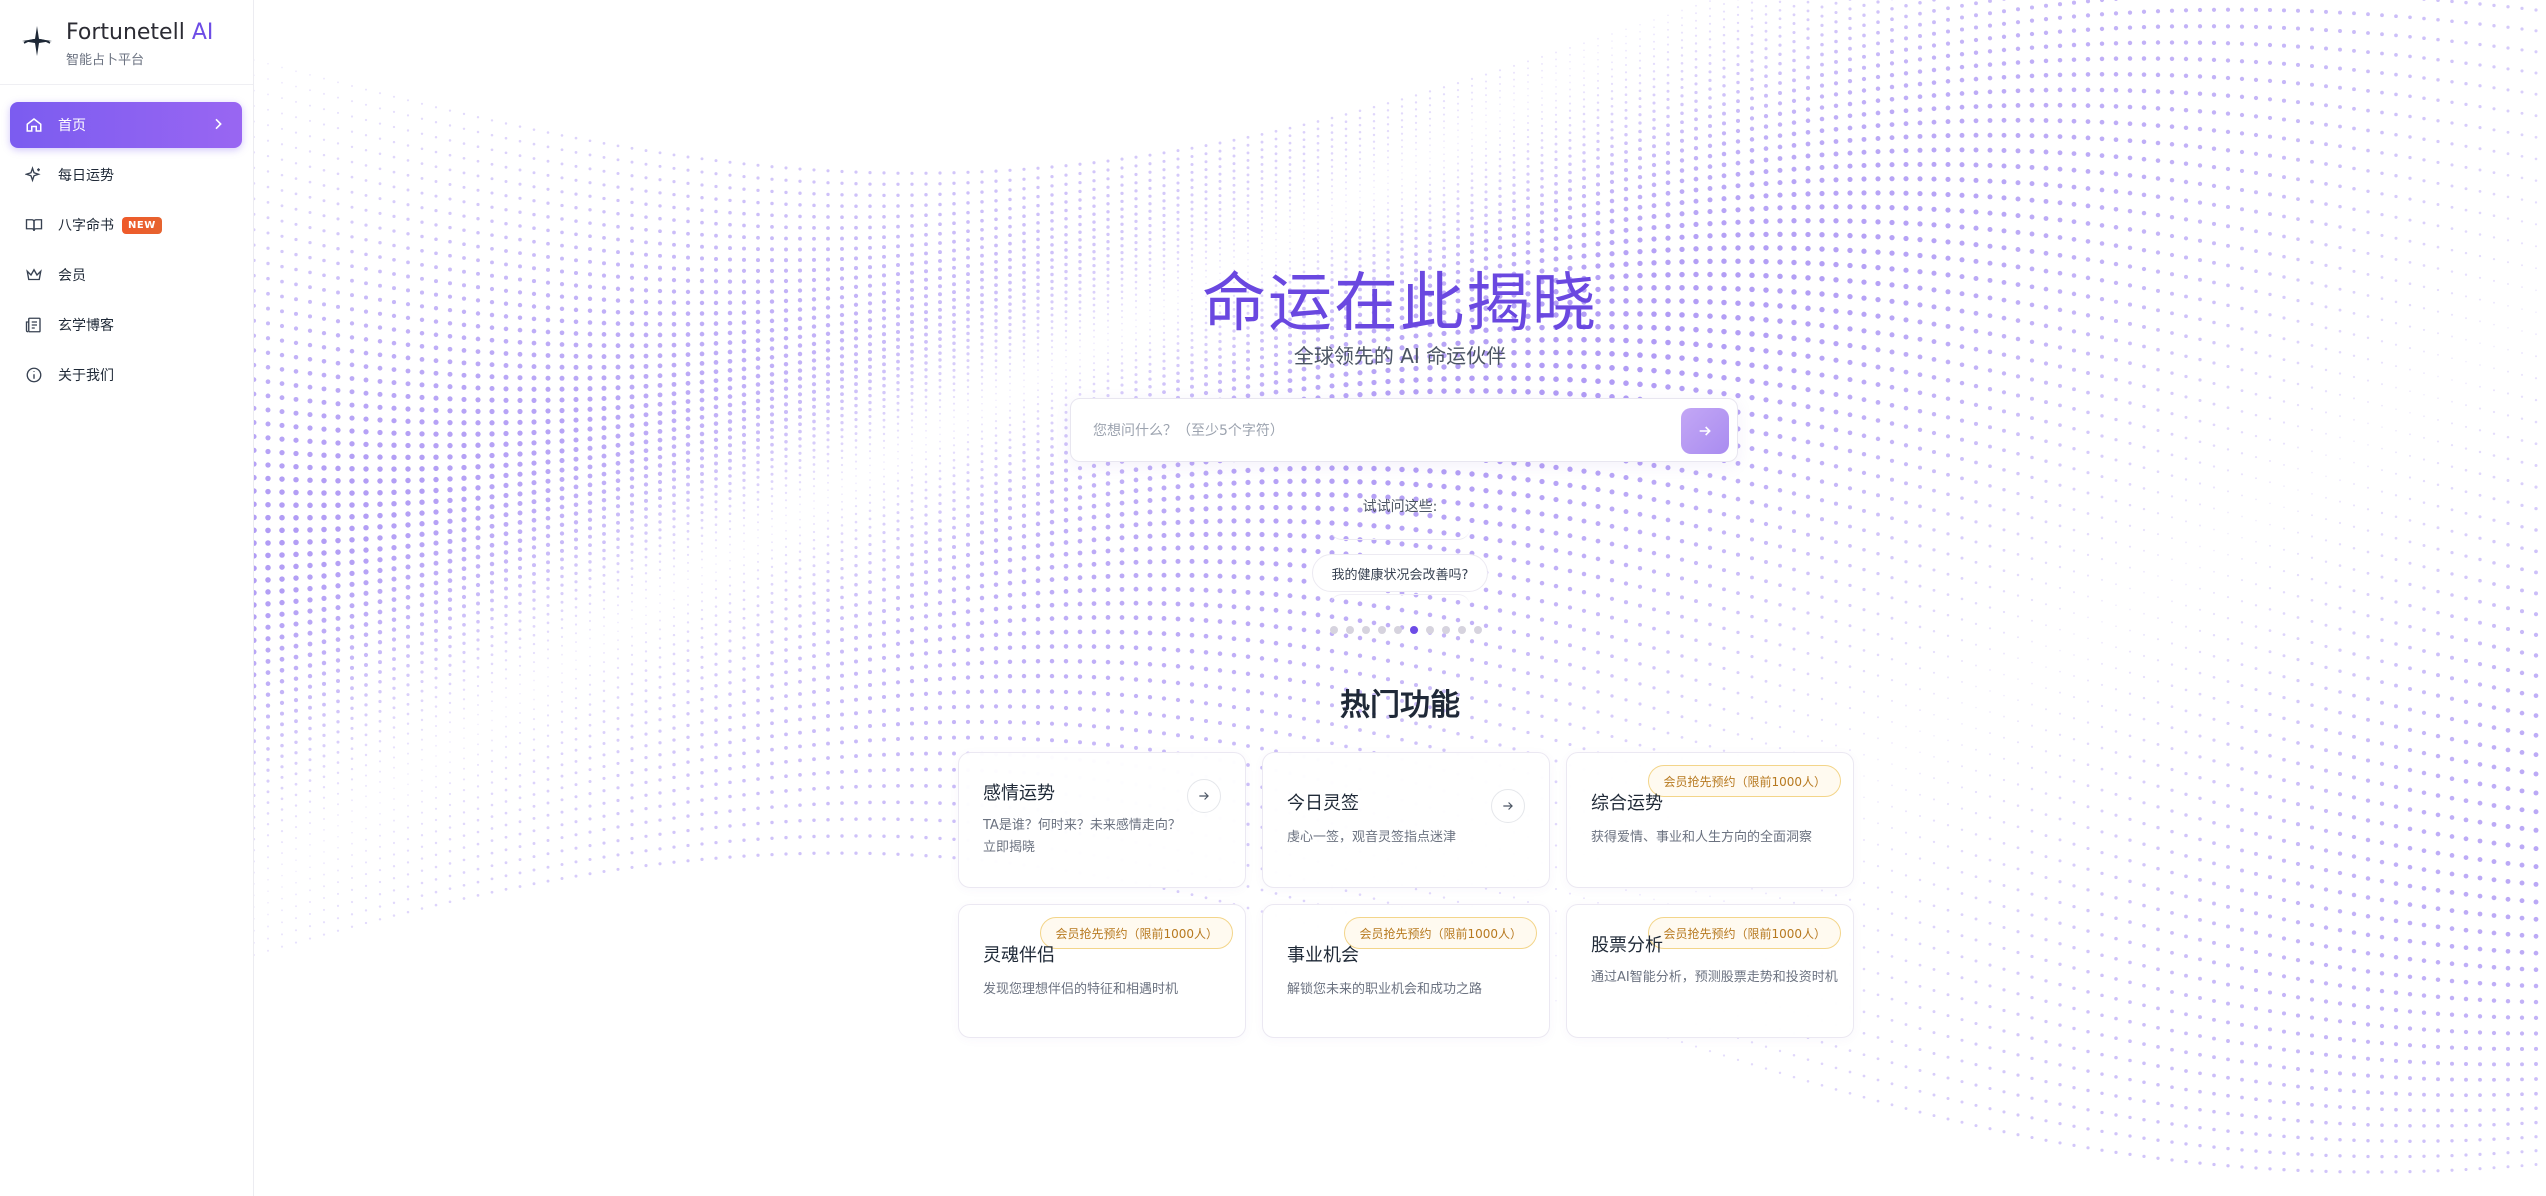 The image size is (2546, 1196). Describe the element at coordinates (1627, 803) in the screenshot. I see `card-title: 综合运势` at that location.